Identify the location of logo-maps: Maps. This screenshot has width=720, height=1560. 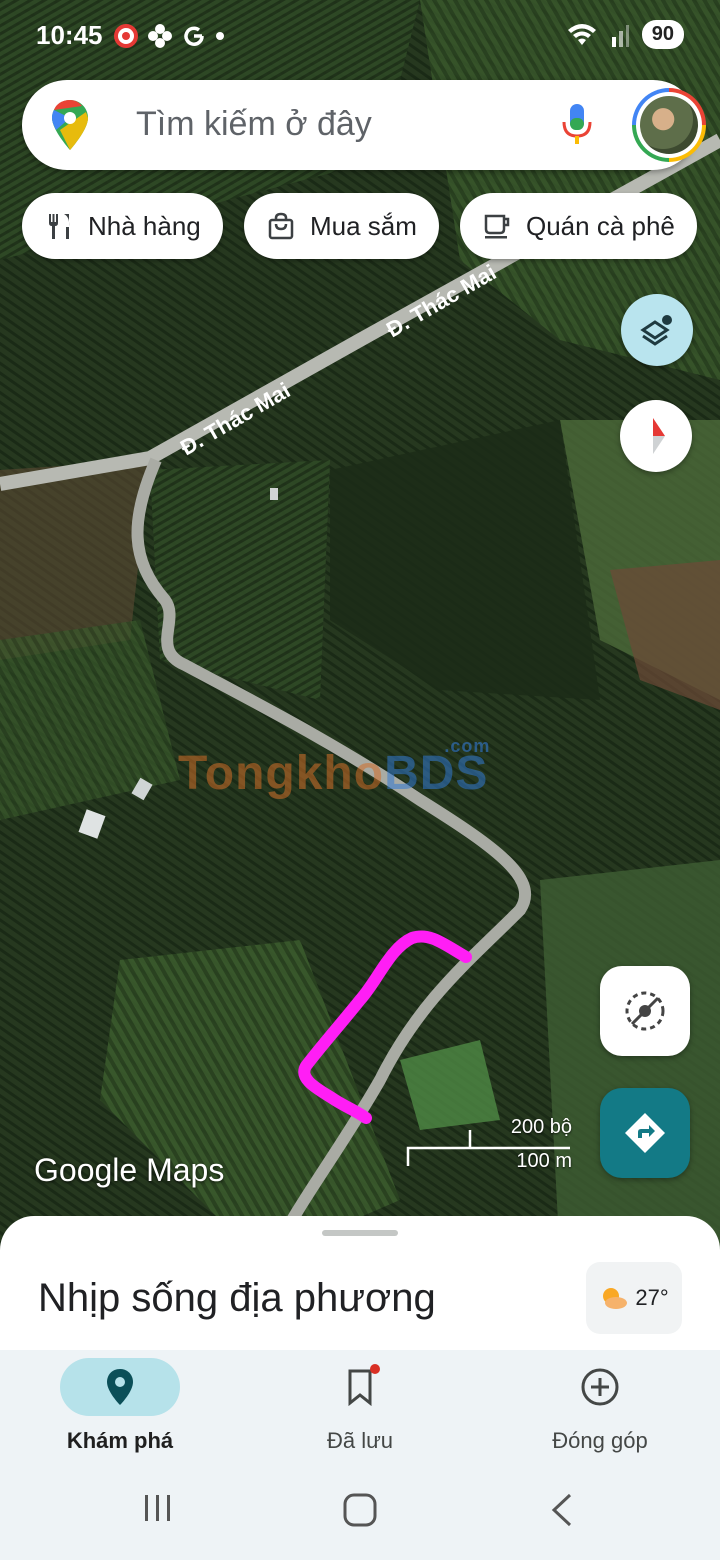
(185, 1170).